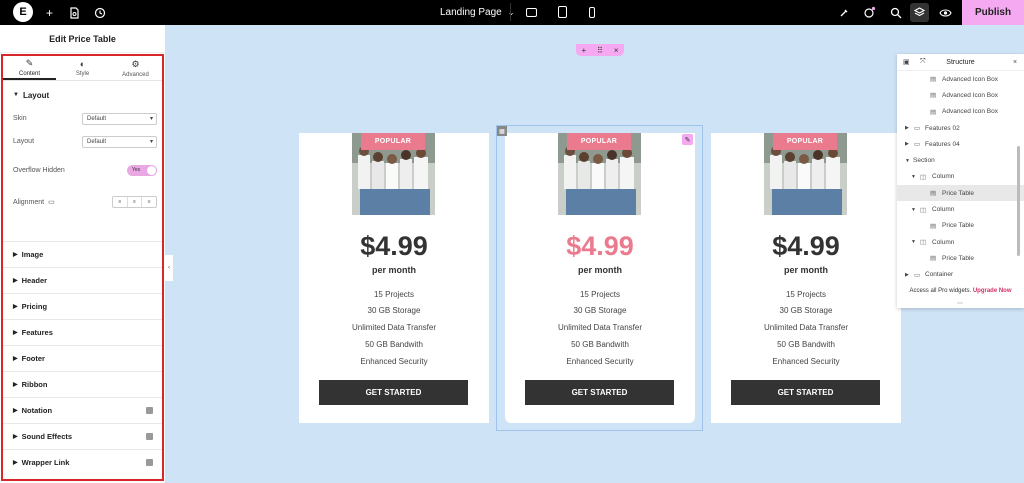 The image size is (1024, 483). I want to click on ai-icon, so click(843, 12).